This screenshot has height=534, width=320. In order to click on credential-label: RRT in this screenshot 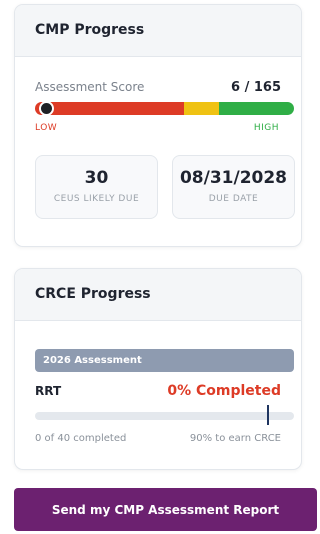, I will do `click(48, 391)`.